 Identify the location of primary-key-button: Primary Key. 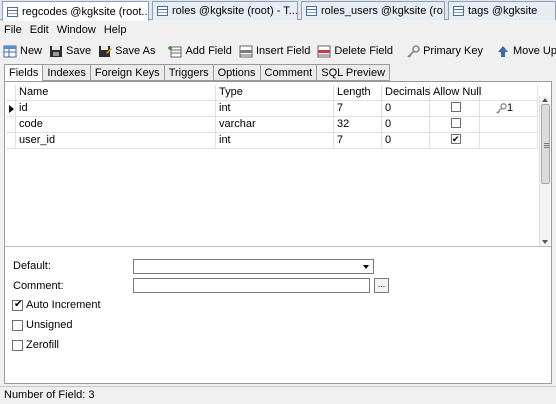
(444, 51).